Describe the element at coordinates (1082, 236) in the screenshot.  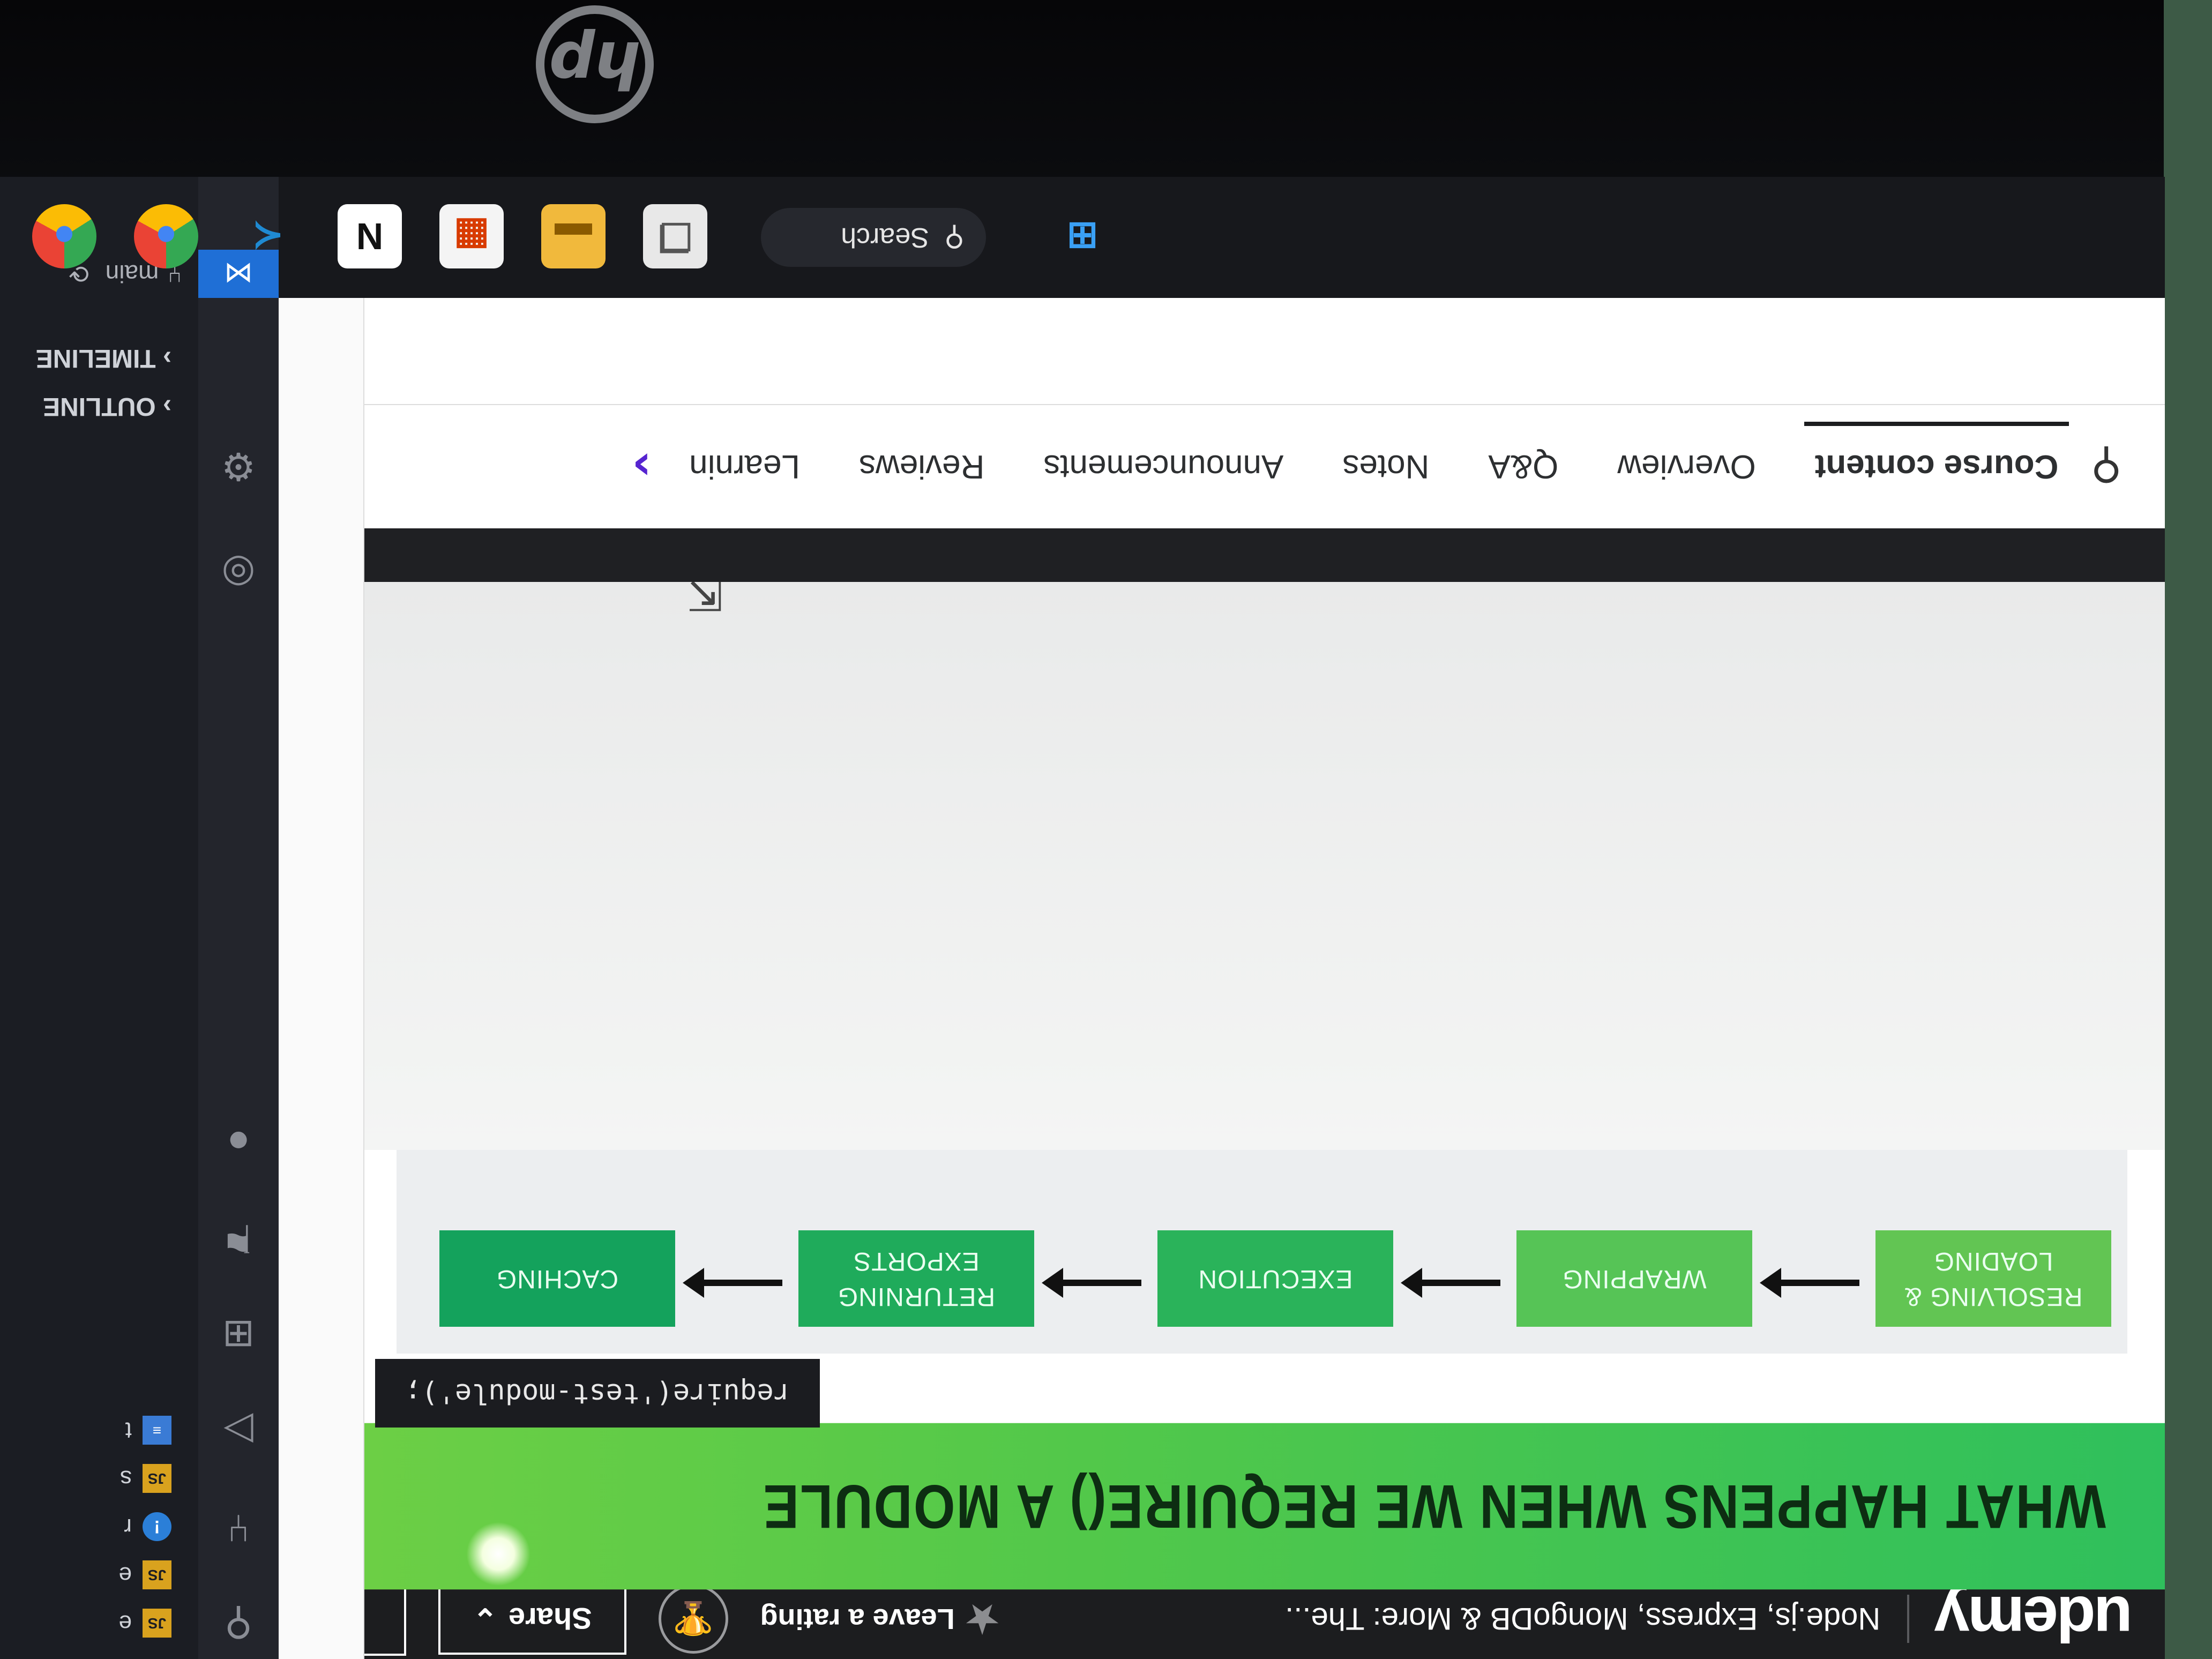
I see `windows-start-icon: ⊞` at that location.